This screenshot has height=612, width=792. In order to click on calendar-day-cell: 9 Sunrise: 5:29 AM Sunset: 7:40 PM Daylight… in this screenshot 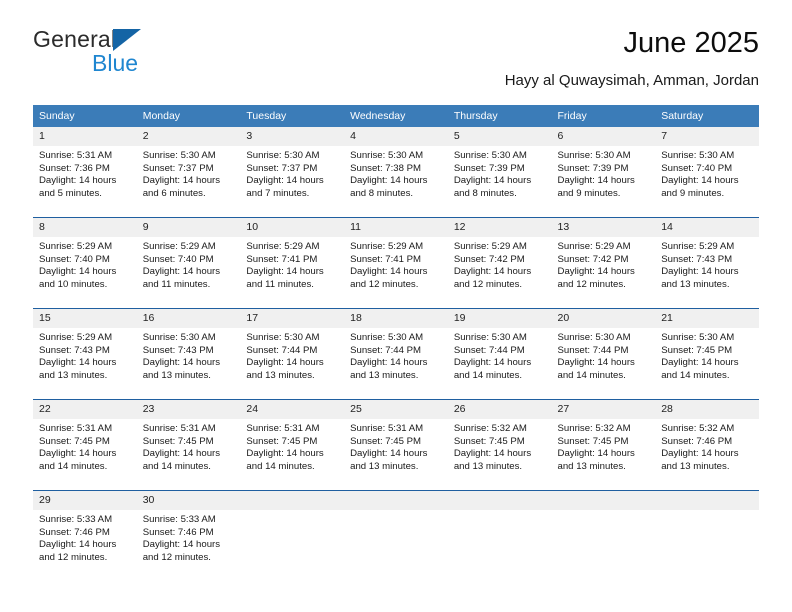, I will do `click(188, 263)`.